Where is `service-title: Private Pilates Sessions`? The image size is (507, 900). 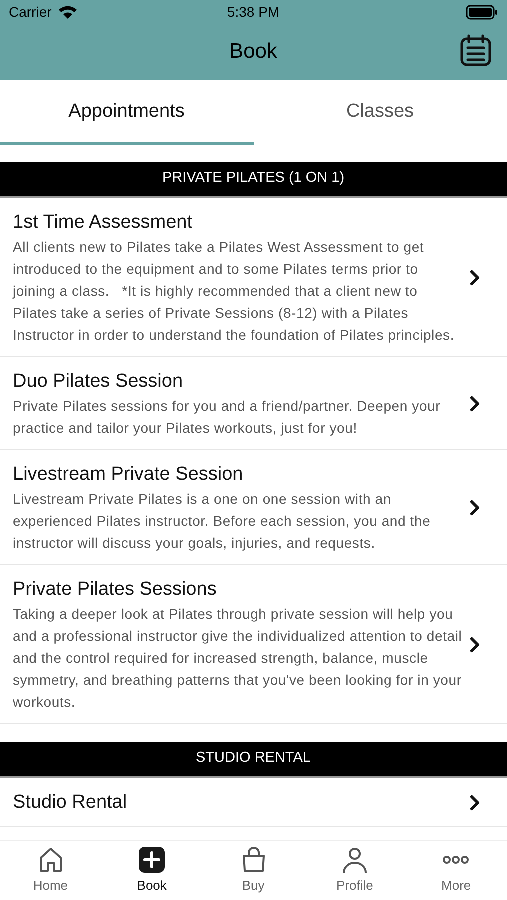
service-title: Private Pilates Sessions is located at coordinates (115, 590).